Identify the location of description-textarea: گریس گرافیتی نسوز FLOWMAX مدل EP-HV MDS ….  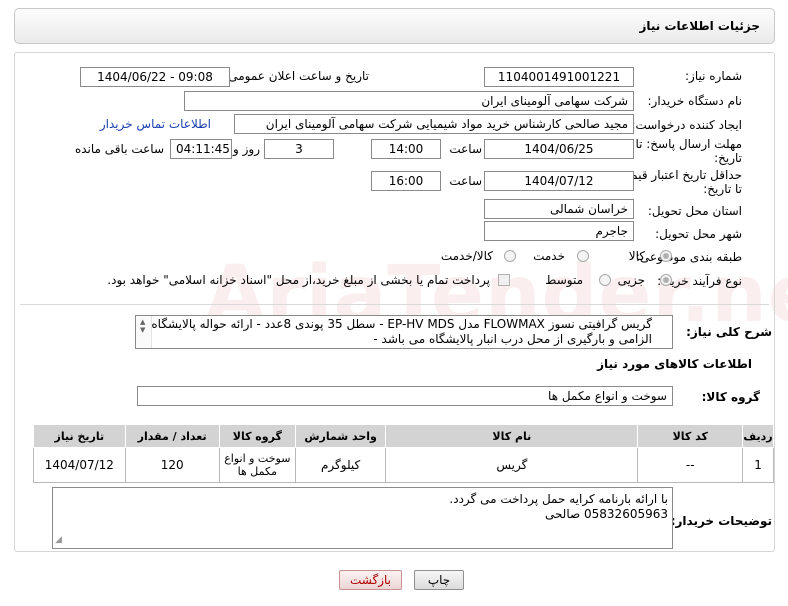
(404, 332).